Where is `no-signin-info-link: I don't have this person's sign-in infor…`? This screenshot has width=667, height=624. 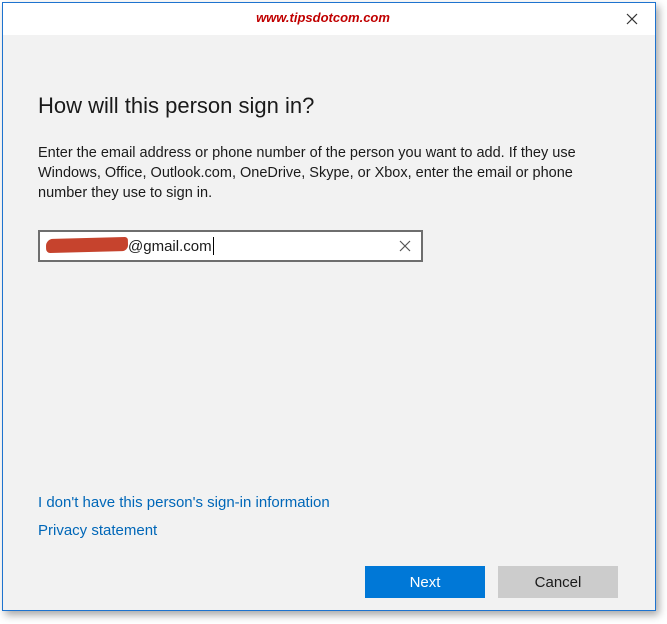
no-signin-info-link: I don't have this person's sign-in infor… is located at coordinates (184, 502).